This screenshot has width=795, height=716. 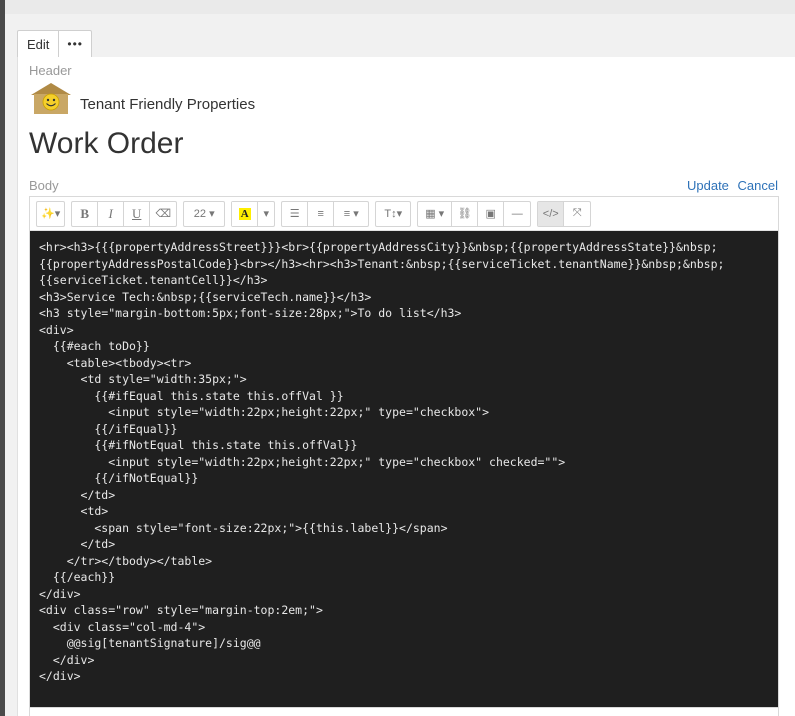 I want to click on color-group: A ▾, so click(x=253, y=213).